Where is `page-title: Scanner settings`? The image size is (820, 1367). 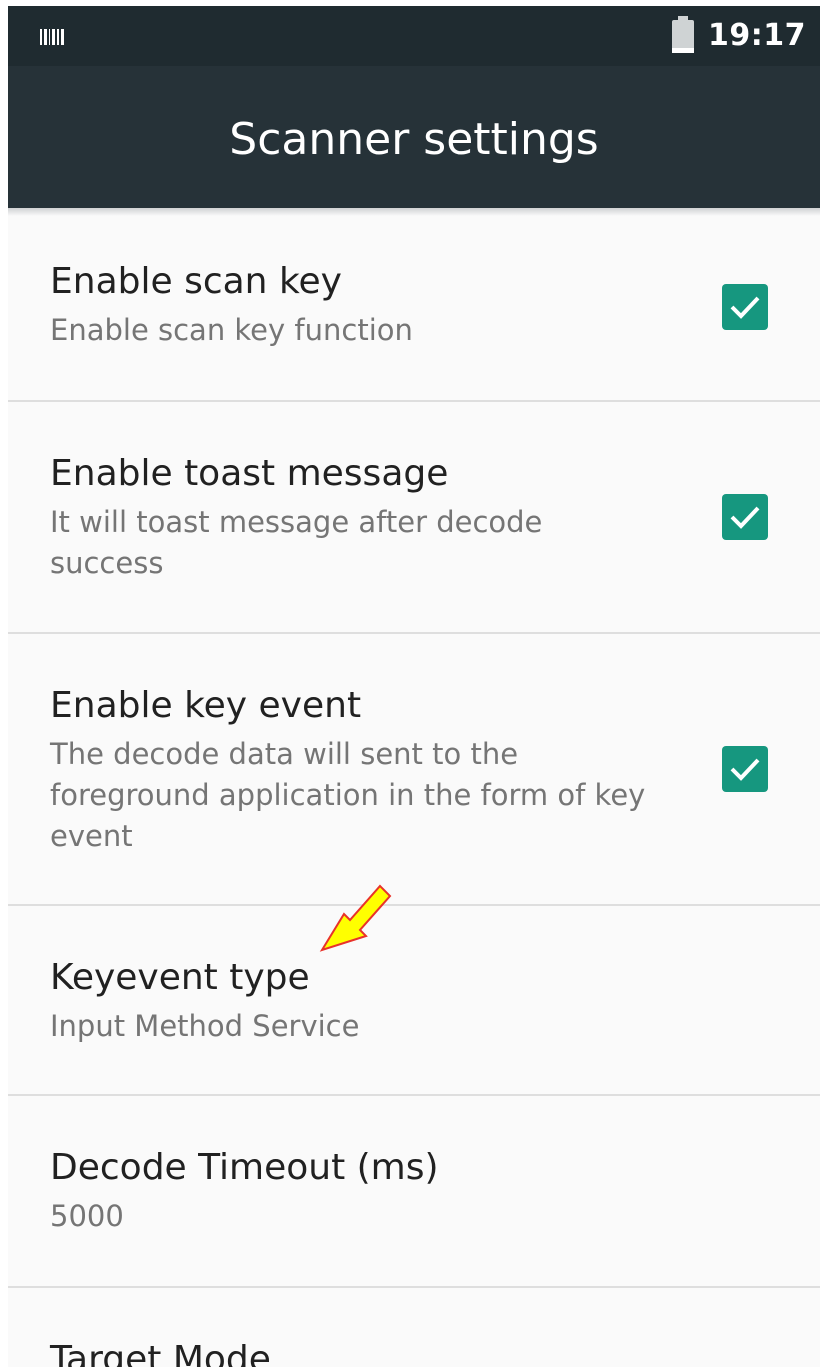 page-title: Scanner settings is located at coordinates (414, 139).